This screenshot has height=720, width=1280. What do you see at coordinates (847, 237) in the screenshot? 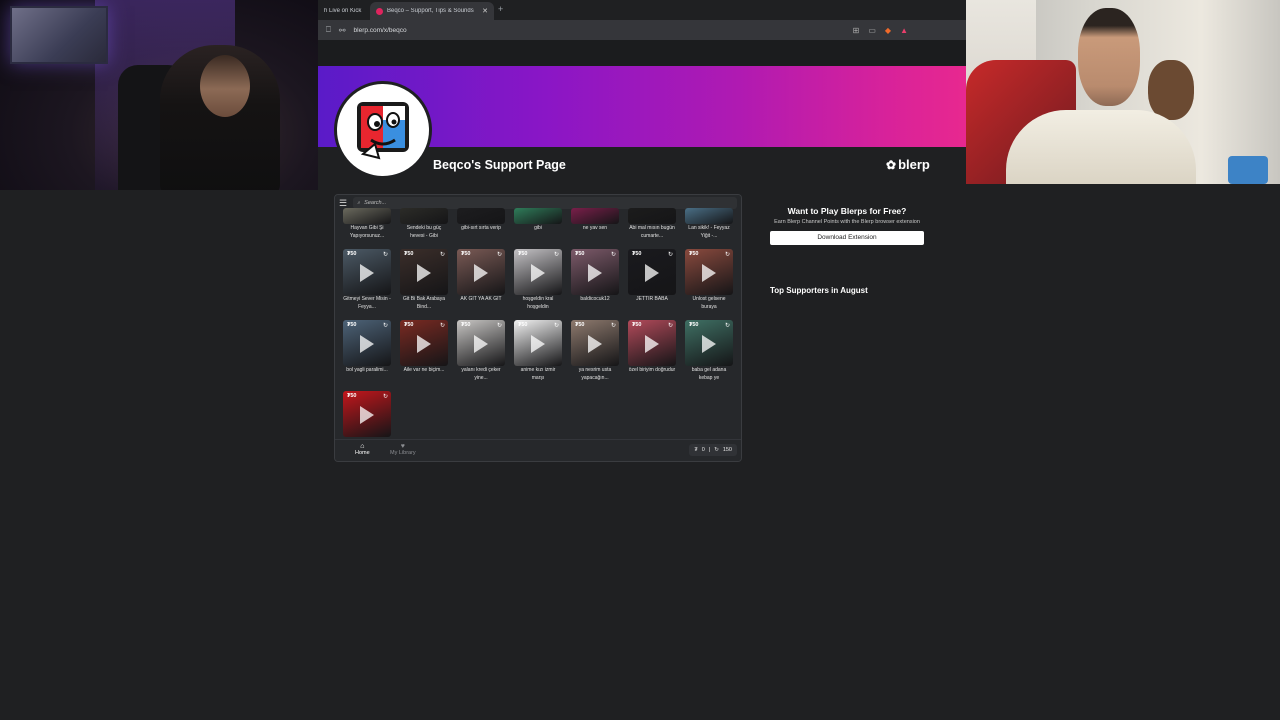
I see `download-extension-button: Download Extension` at bounding box center [847, 237].